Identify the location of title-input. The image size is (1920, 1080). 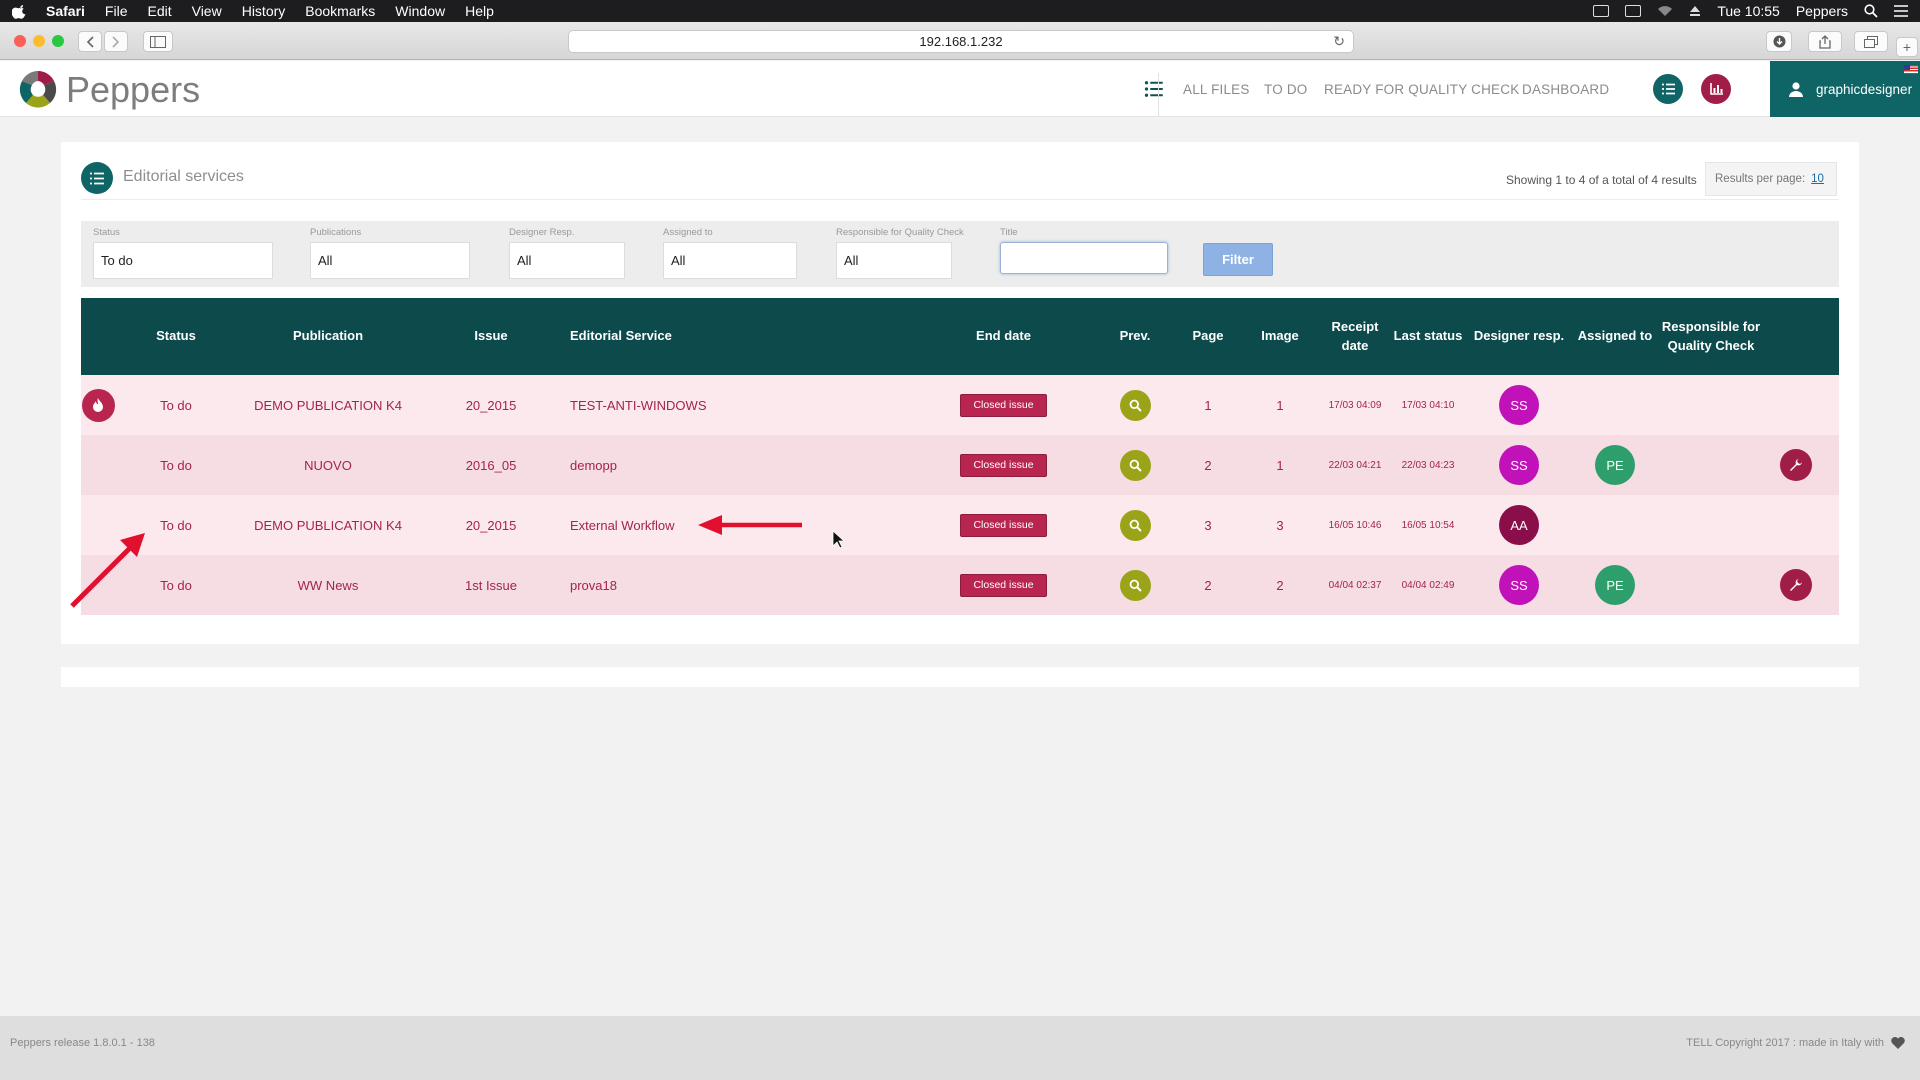
(1084, 258).